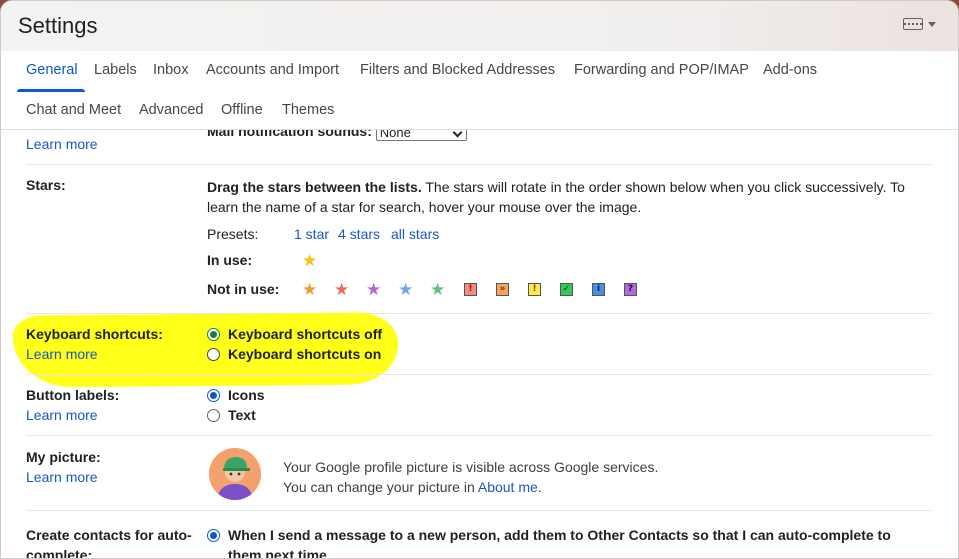 Image resolution: width=959 pixels, height=559 pixels. Describe the element at coordinates (213, 415) in the screenshot. I see `radio-text` at that location.